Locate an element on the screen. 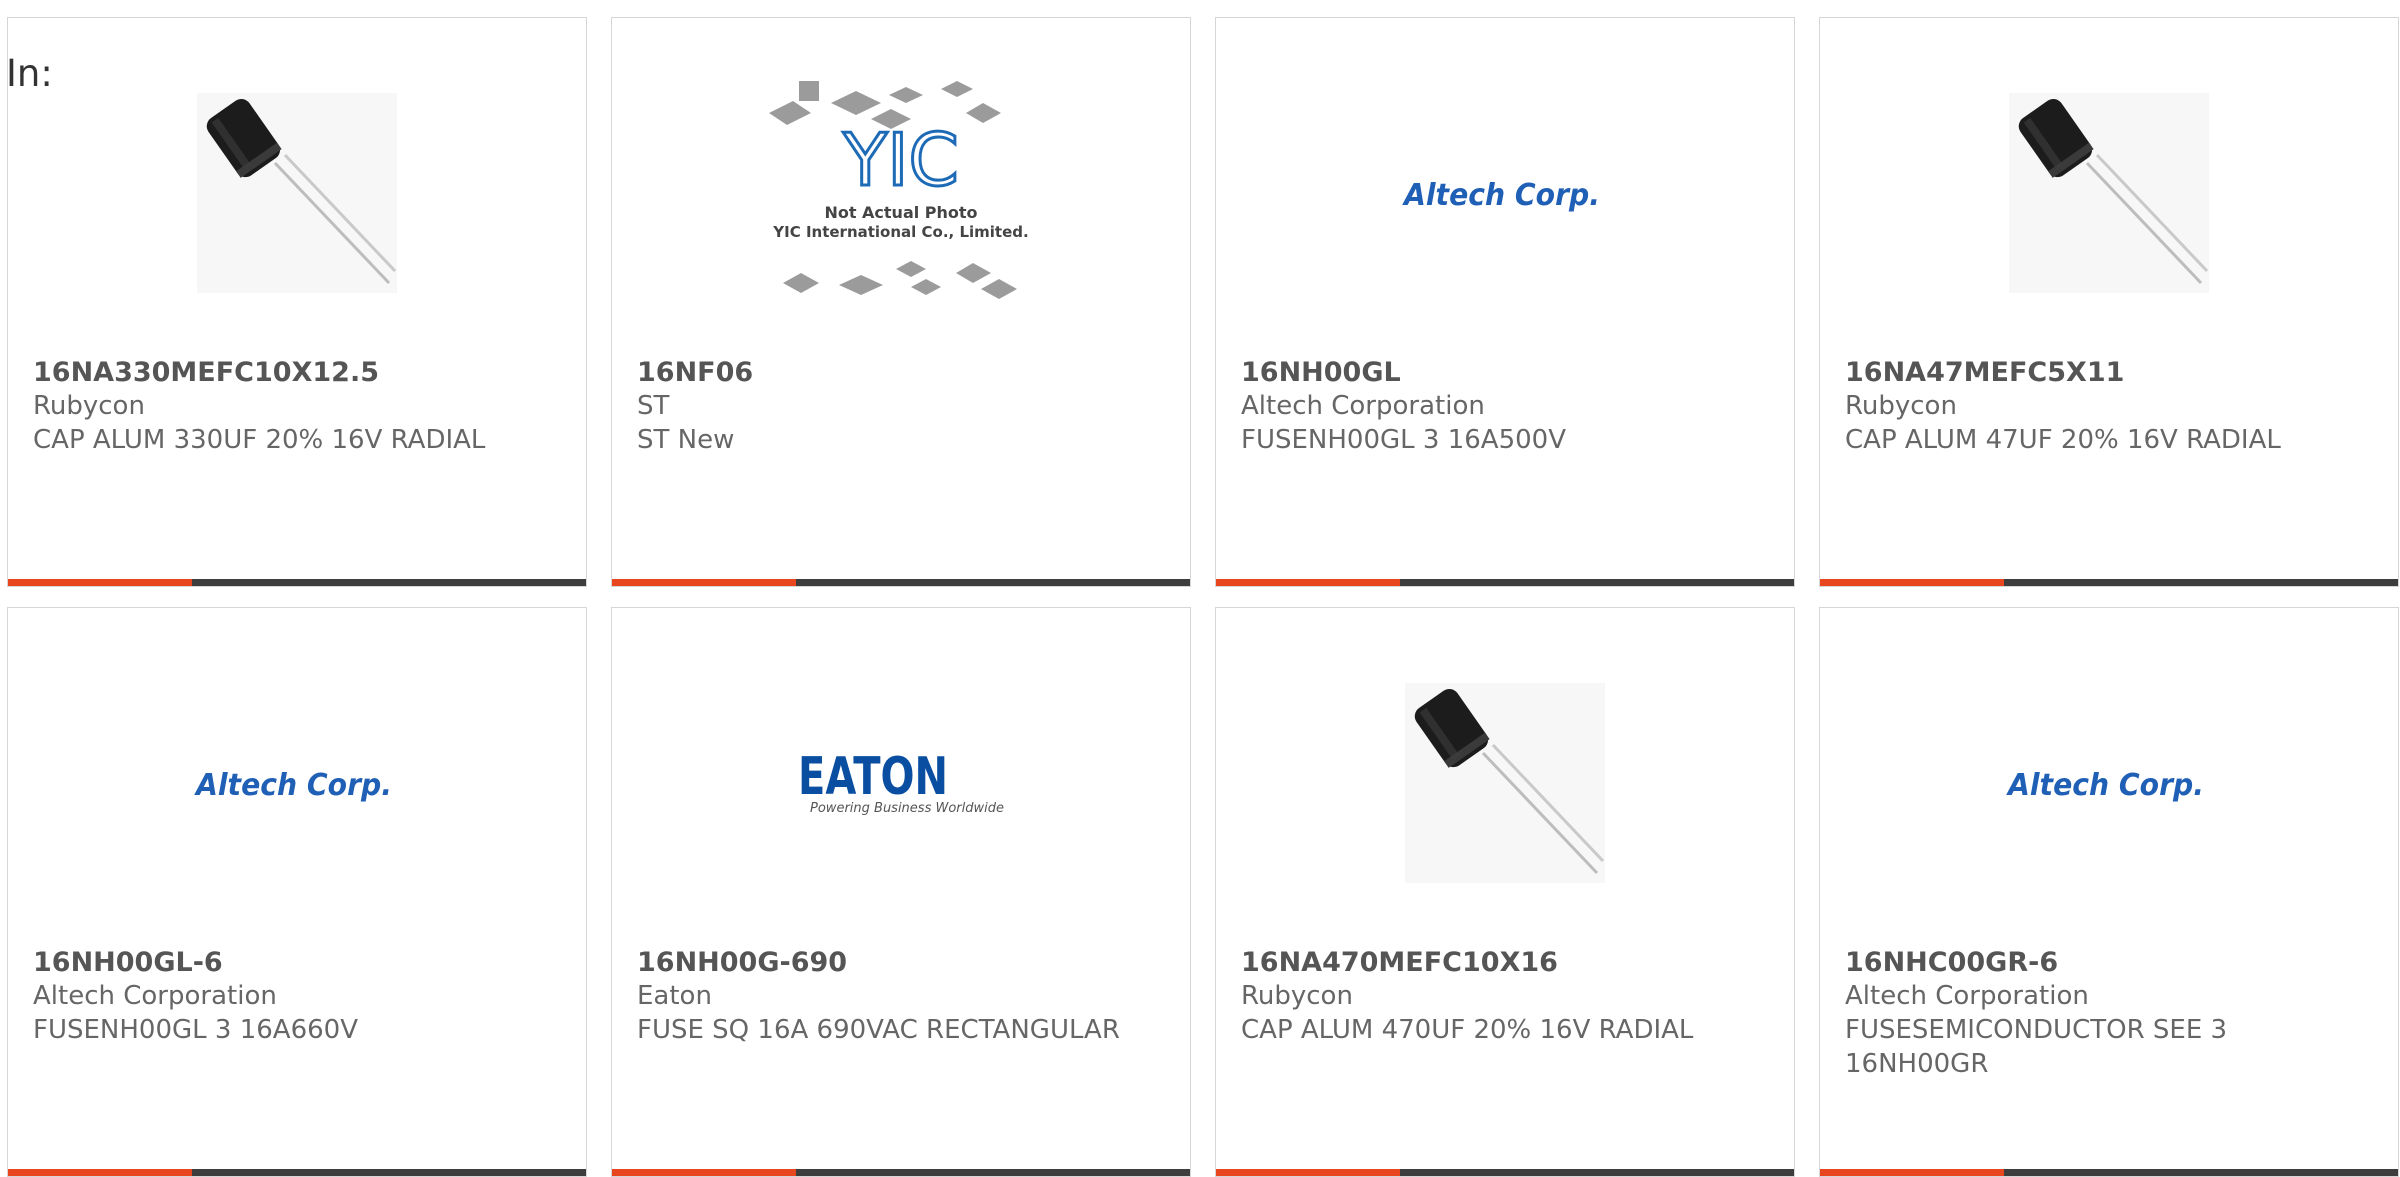 Image resolution: width=2400 pixels, height=1177 pixels. yic-note-line2: YIC International Co., Limited. is located at coordinates (900, 232).